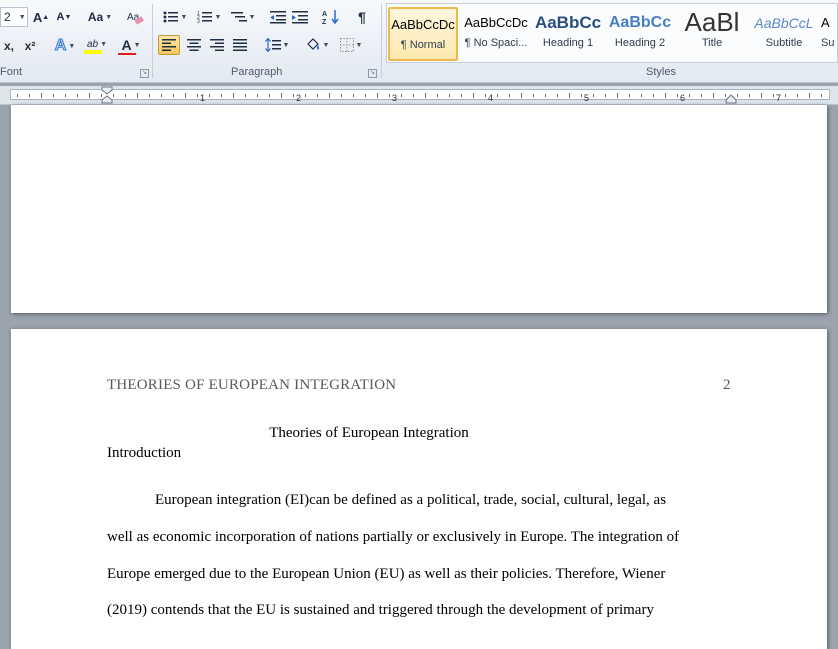 The width and height of the screenshot is (838, 649). What do you see at coordinates (14, 17) in the screenshot?
I see `font-size-box: 2 ▼` at bounding box center [14, 17].